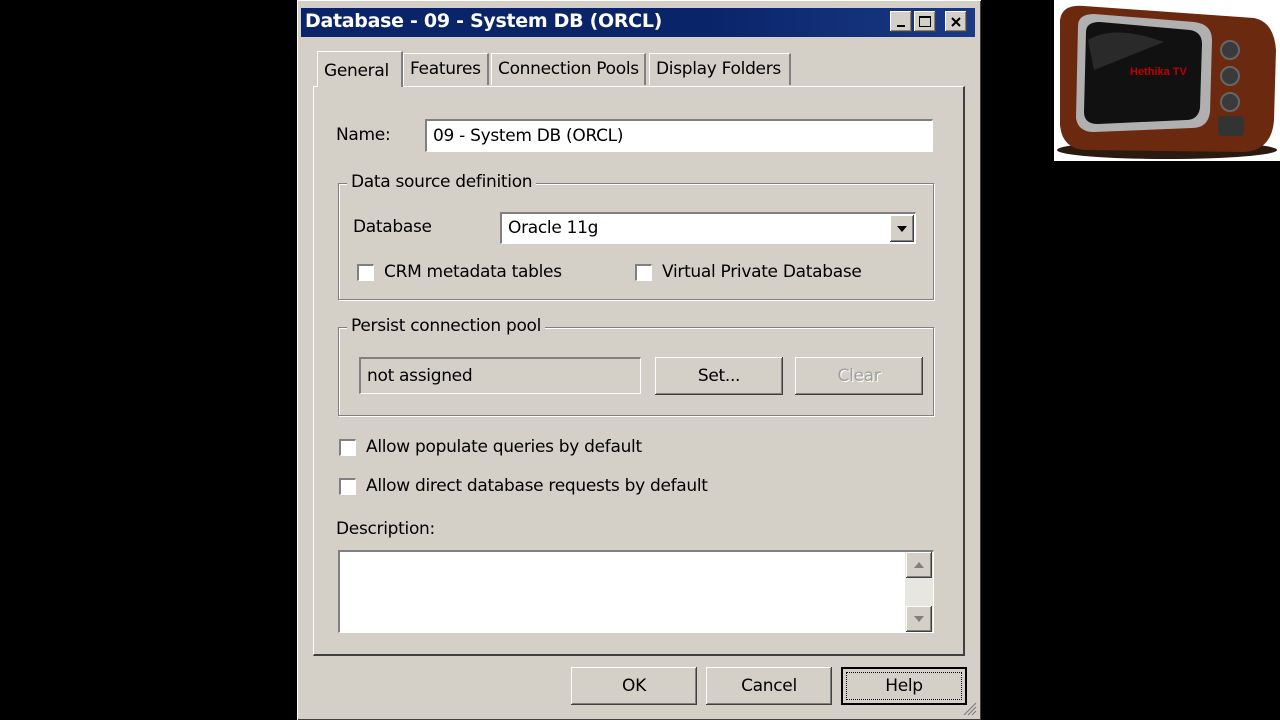 The height and width of the screenshot is (720, 1280). I want to click on tab-connection-pools: Connection Pools, so click(568, 69).